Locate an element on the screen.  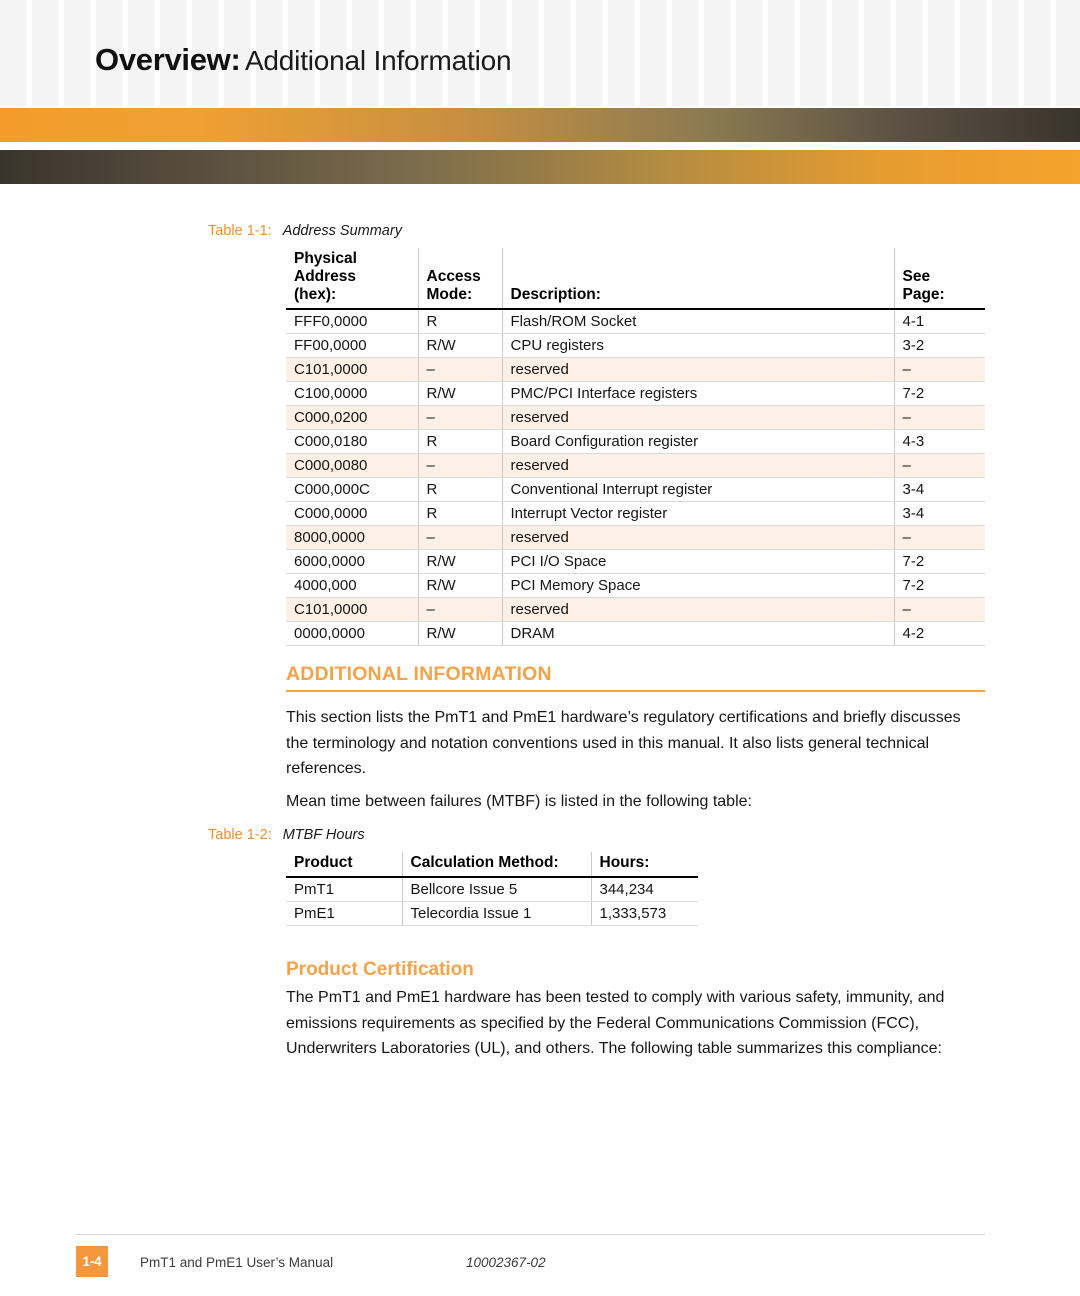
column-header-product: Product is located at coordinates (344, 865).